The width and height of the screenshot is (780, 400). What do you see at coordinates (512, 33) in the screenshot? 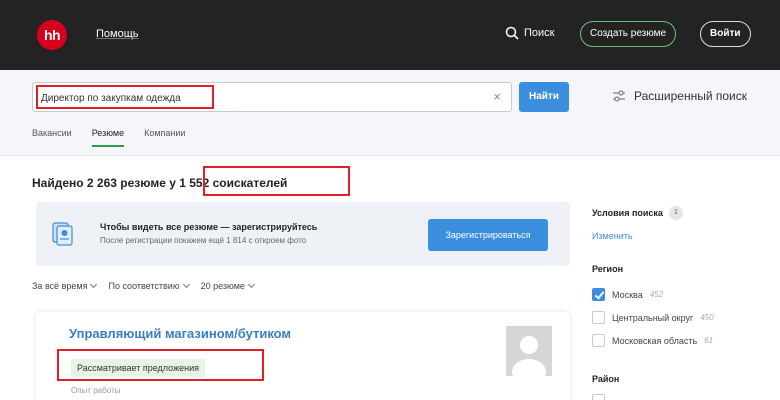
I see `search-icon` at bounding box center [512, 33].